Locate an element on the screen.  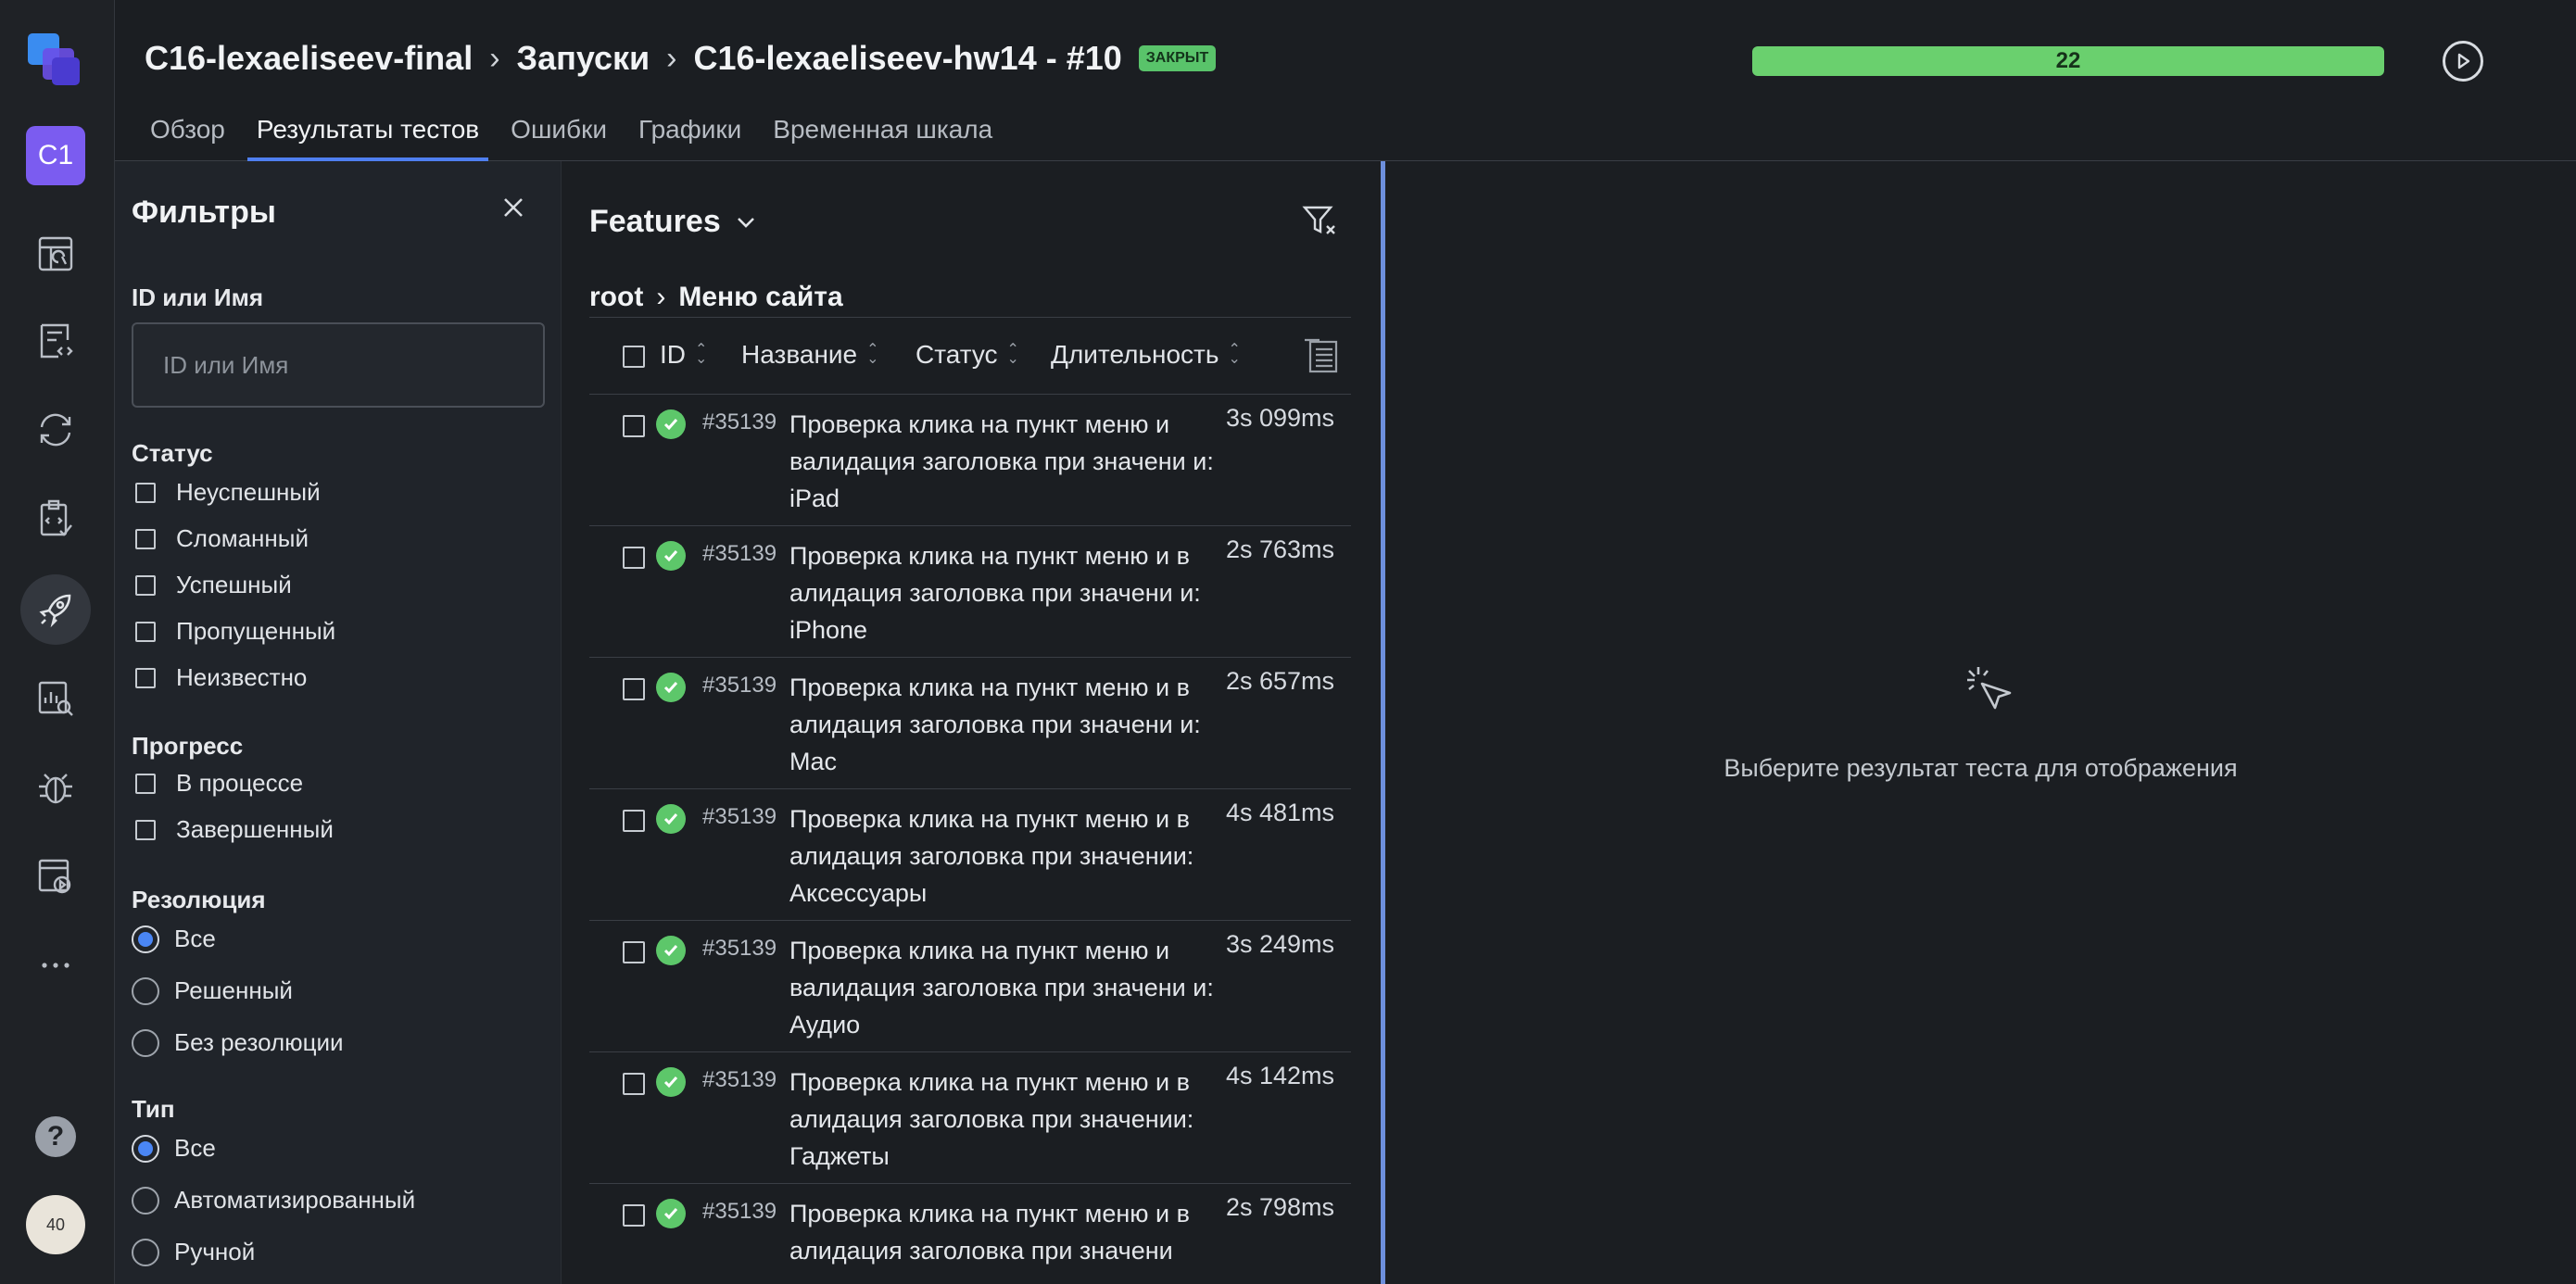
id-filter-label: ID или Имя is located at coordinates (198, 297).